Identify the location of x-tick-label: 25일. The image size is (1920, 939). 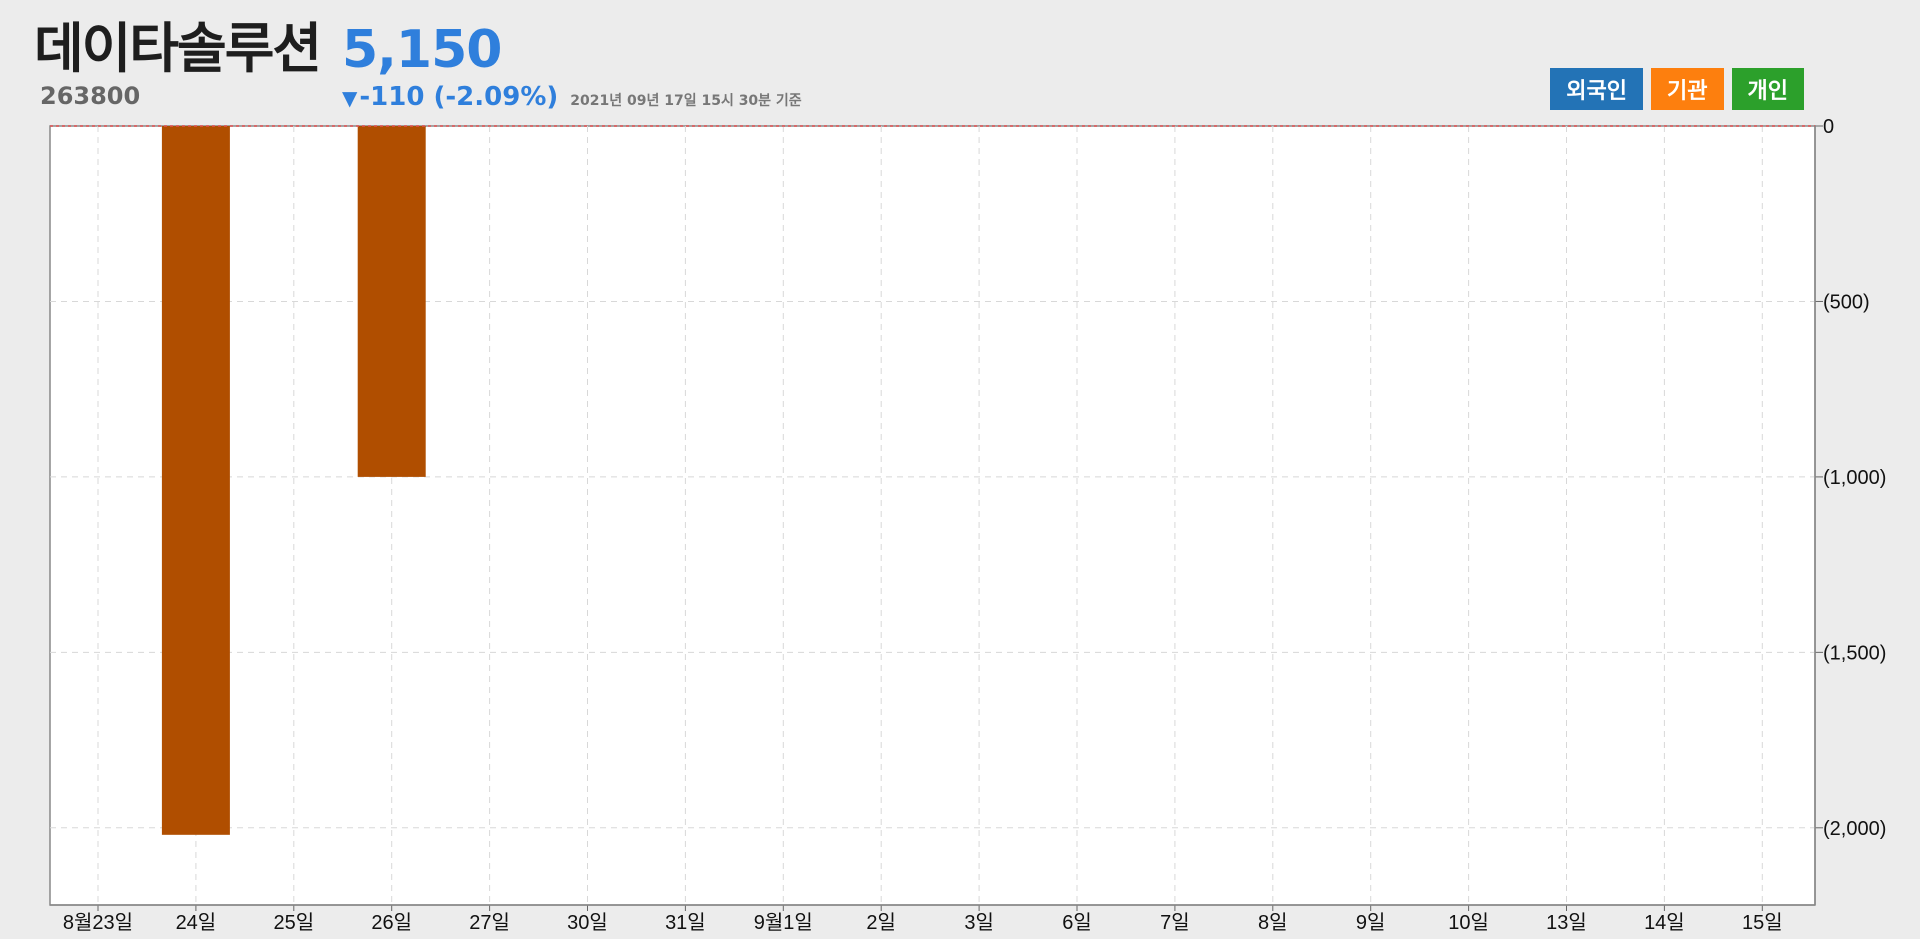
(293, 922).